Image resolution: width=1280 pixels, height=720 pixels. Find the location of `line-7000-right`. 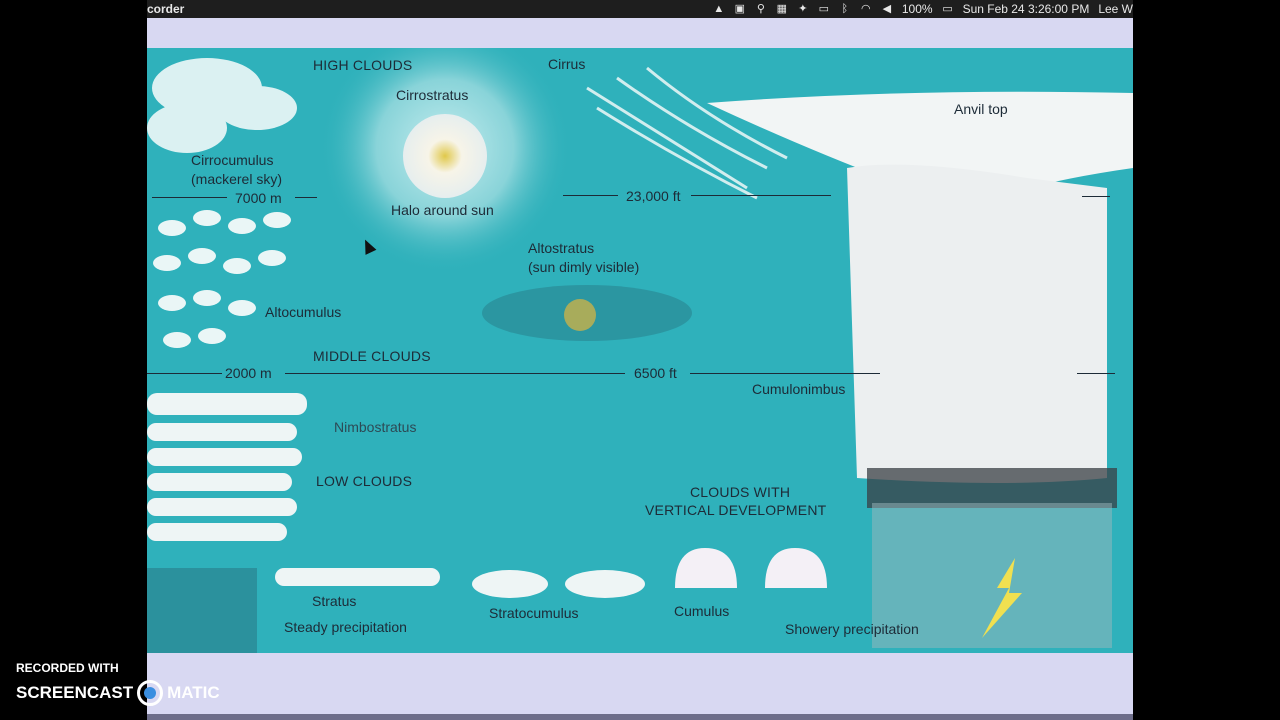

line-7000-right is located at coordinates (306, 197).